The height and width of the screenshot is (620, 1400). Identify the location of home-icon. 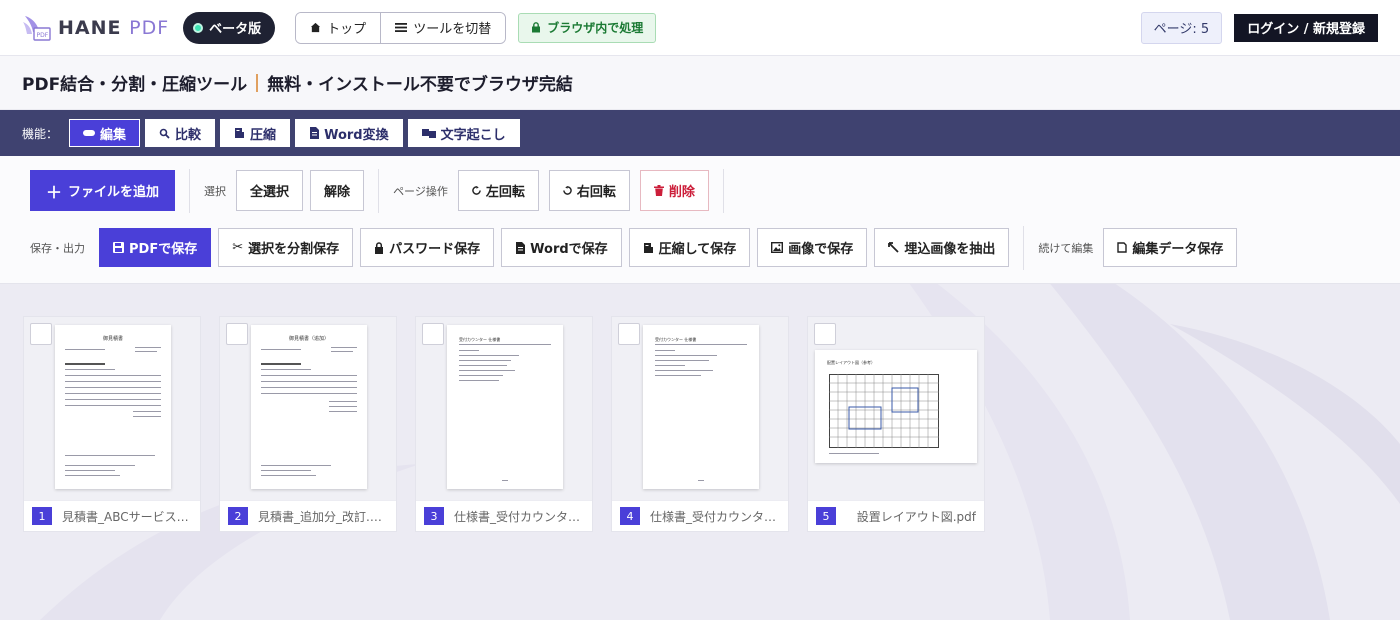
(316, 27).